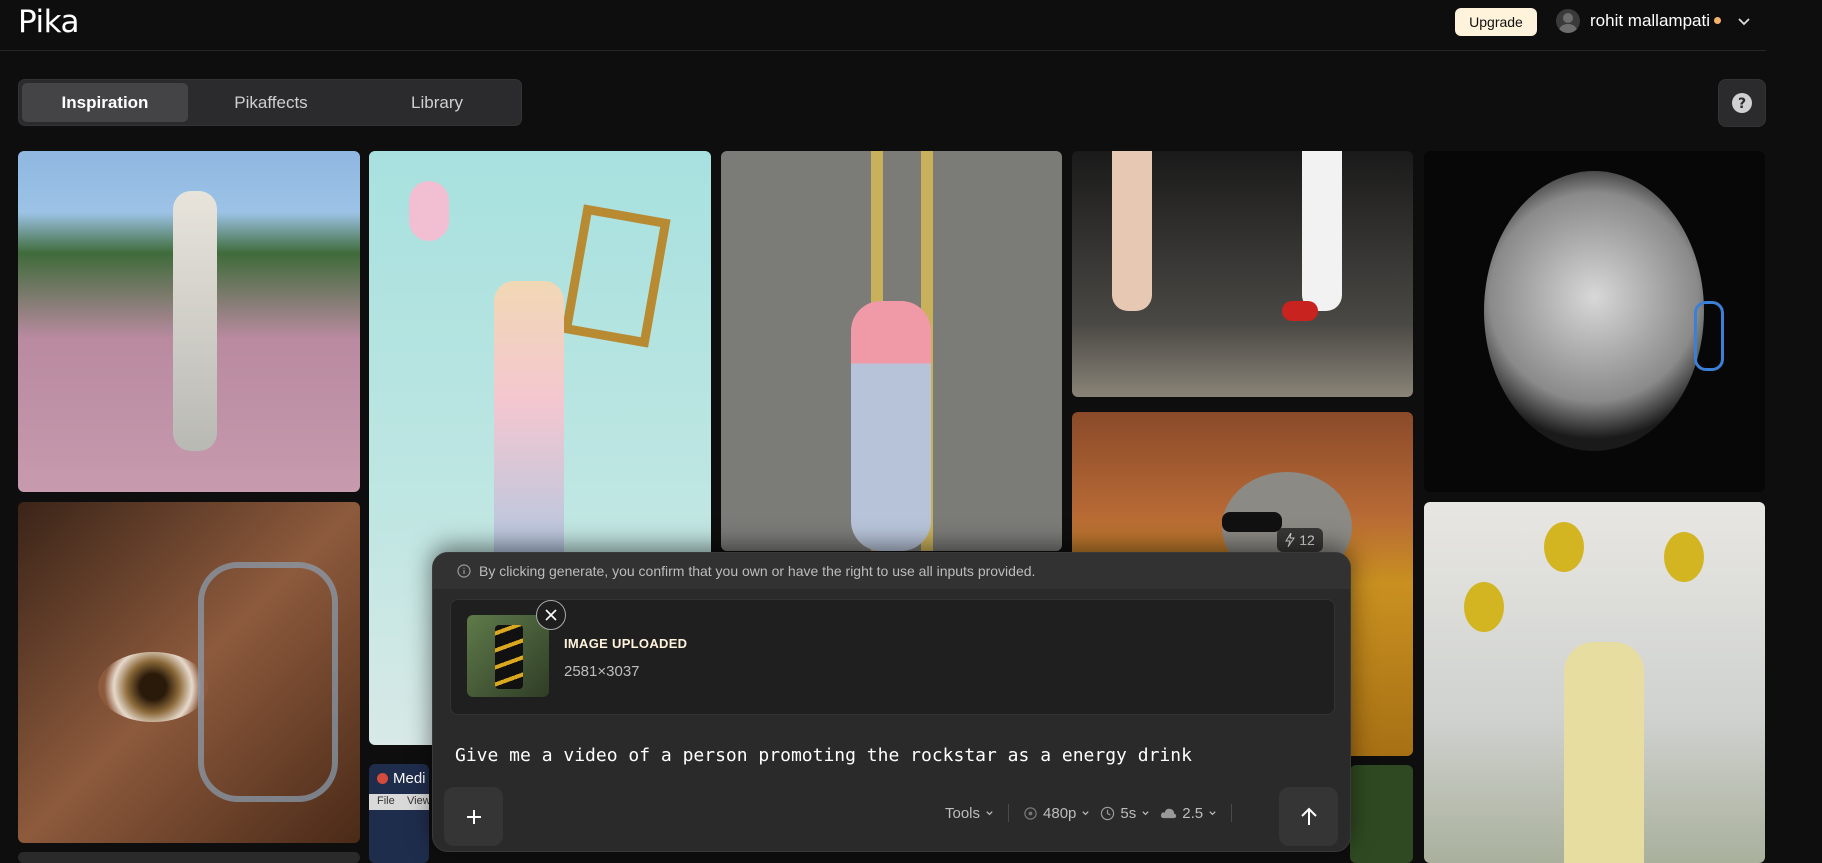 The height and width of the screenshot is (863, 1822). I want to click on help-button: ?, so click(1742, 103).